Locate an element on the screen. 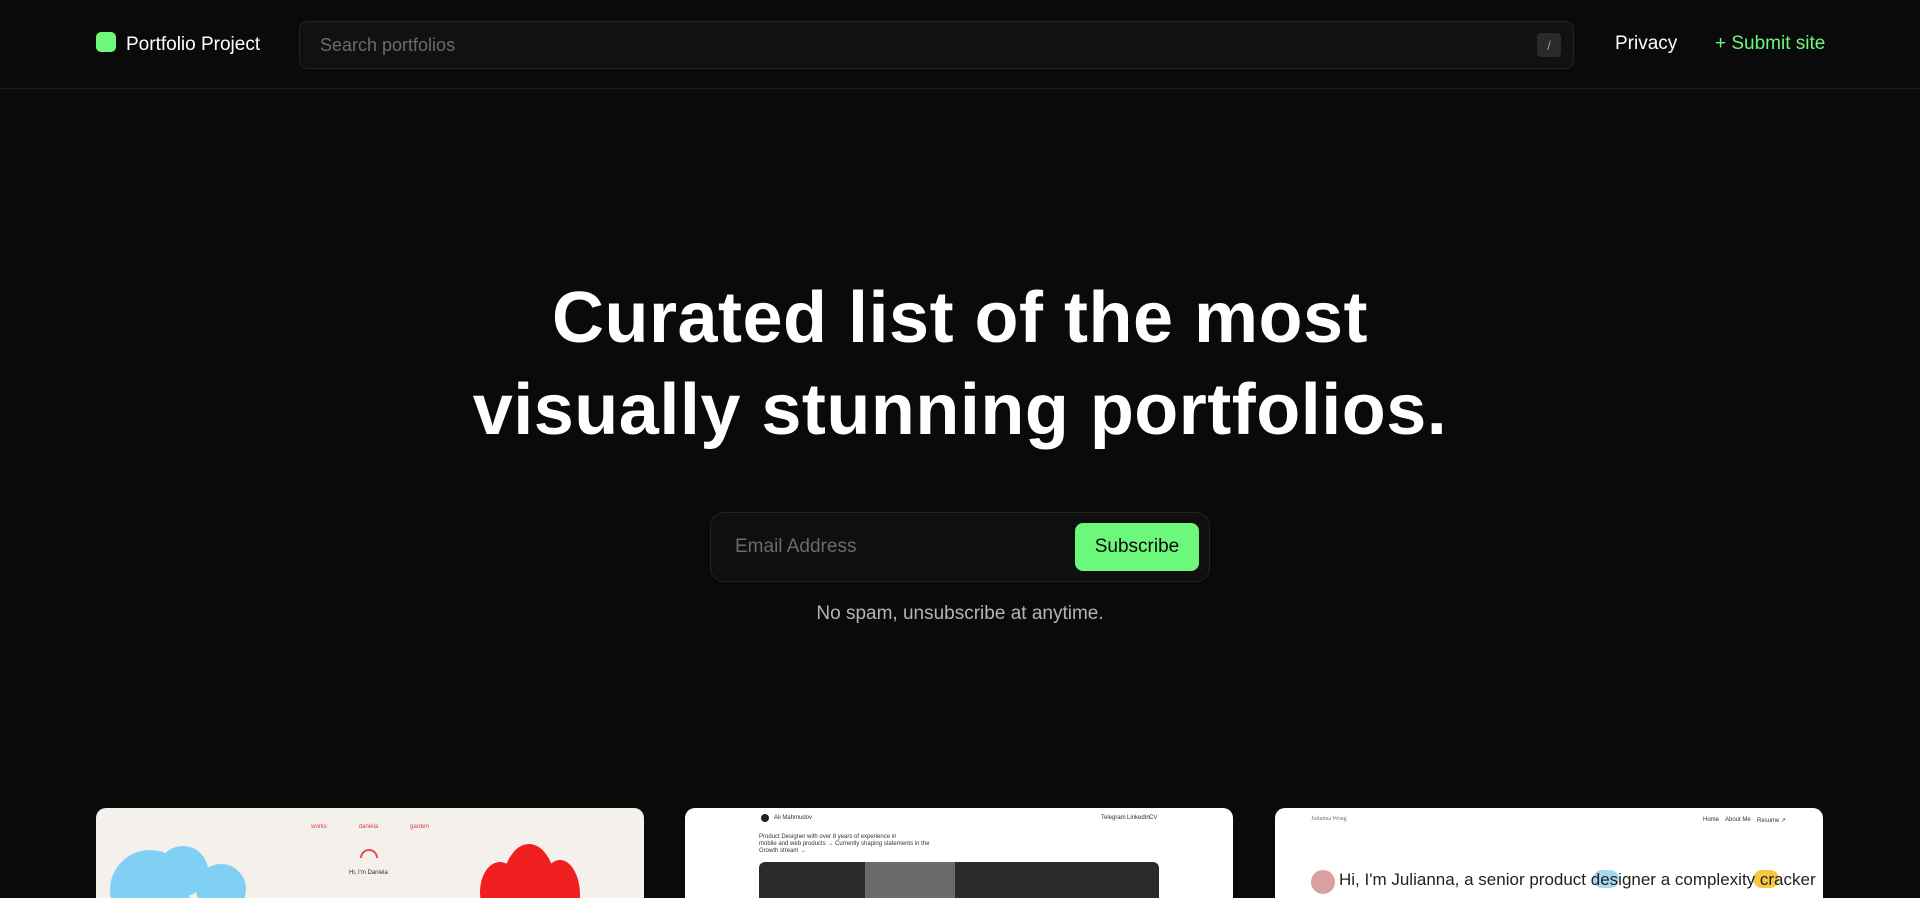 The image size is (1920, 898). card-intro: Hi, I'm Daniela is located at coordinates (368, 873).